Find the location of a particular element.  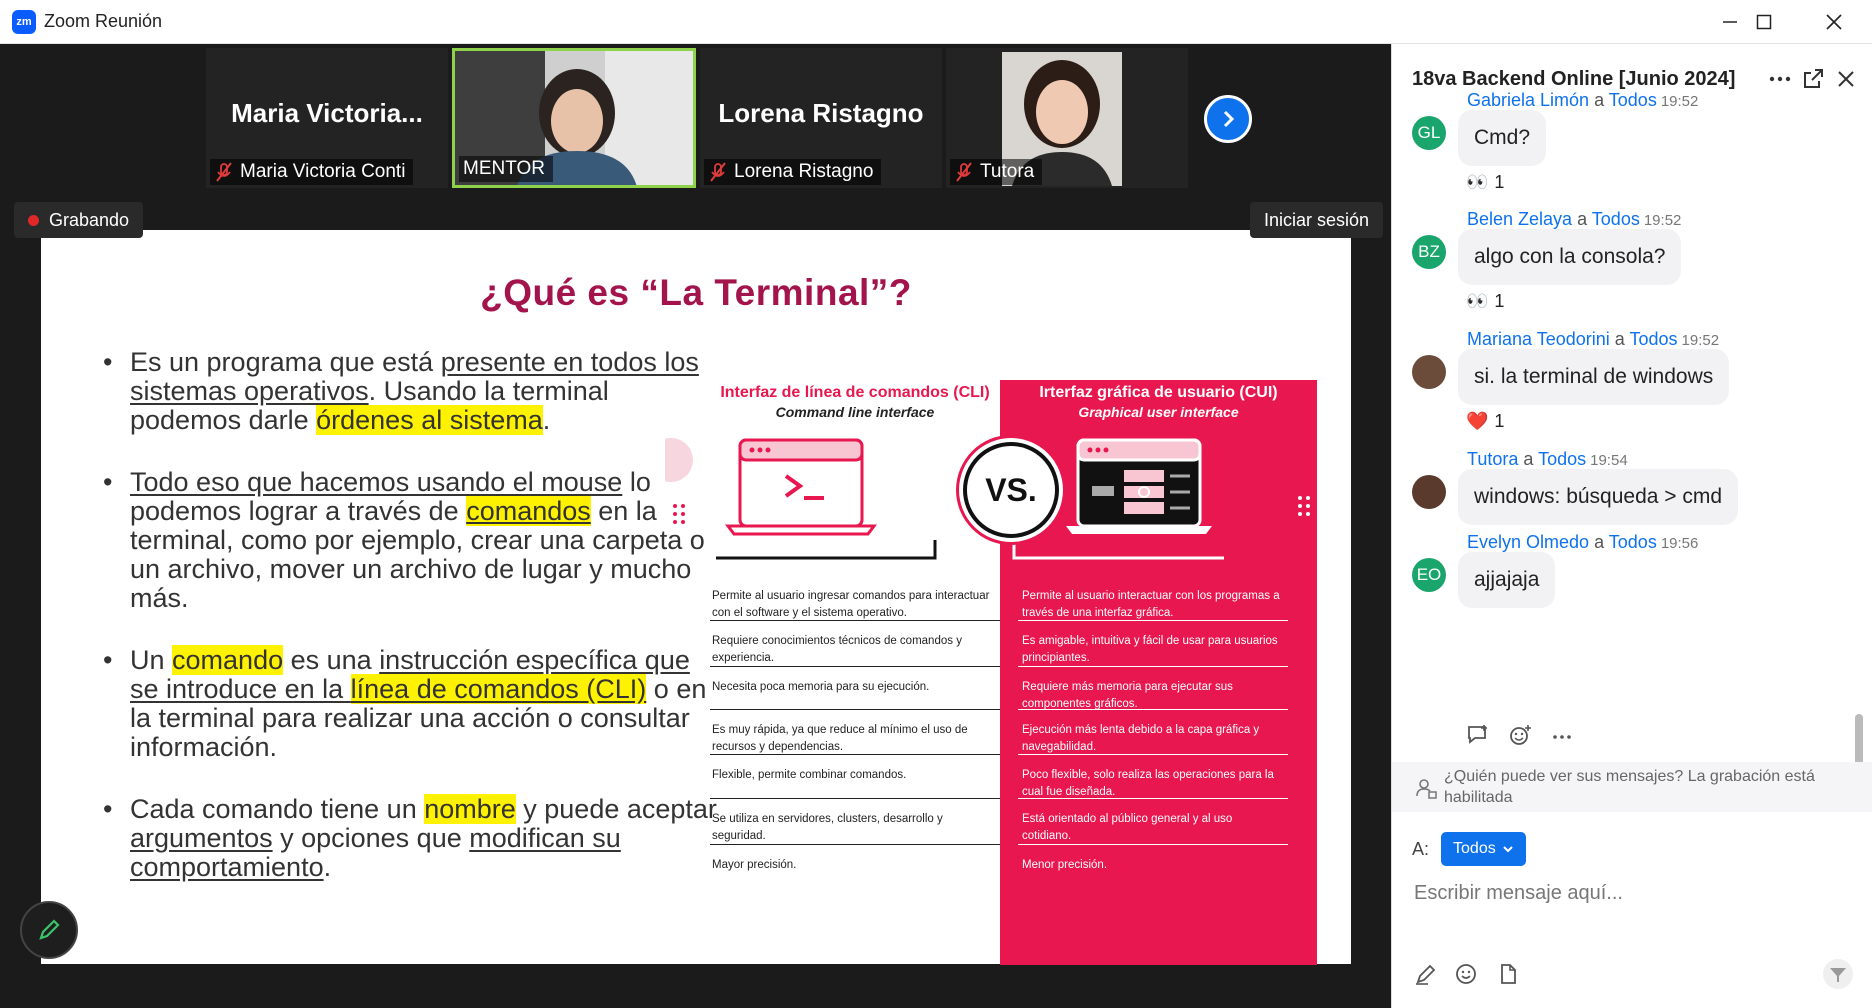

add-reaction-button is located at coordinates (1520, 735).